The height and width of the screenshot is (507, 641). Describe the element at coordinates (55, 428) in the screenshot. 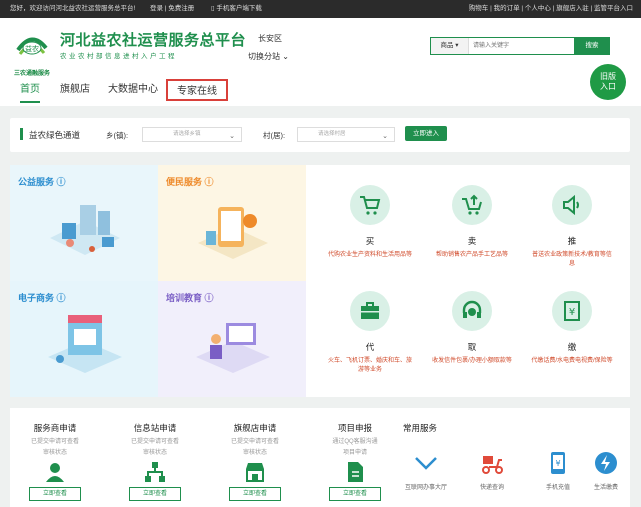

I see `merchant-apply-title: 服务商申请` at that location.